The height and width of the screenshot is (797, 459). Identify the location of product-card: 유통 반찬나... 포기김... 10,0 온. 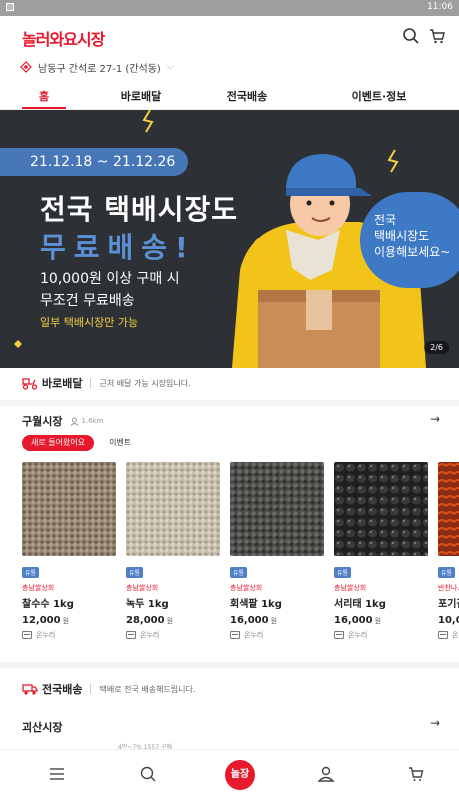
(448, 551).